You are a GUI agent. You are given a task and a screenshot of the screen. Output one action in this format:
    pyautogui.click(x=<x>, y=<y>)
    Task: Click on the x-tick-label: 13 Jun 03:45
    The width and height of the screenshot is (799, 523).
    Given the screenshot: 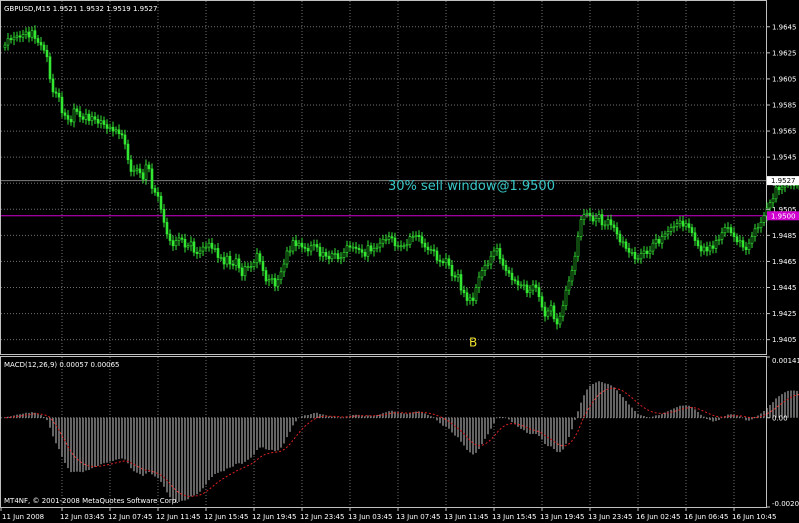 What is the action you would take?
    pyautogui.click(x=370, y=517)
    